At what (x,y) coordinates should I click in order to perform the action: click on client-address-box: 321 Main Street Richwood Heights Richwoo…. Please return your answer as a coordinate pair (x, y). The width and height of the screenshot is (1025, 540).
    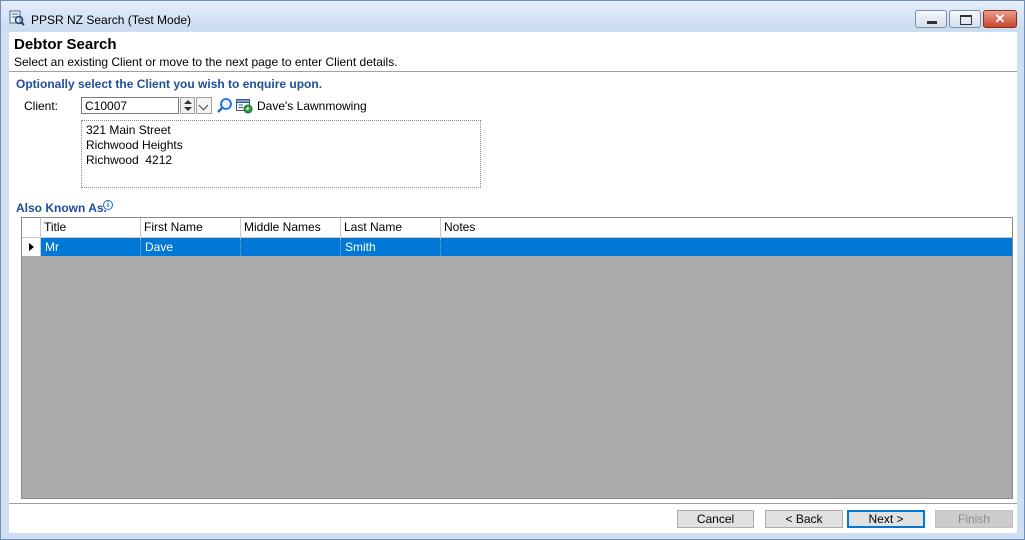
    Looking at the image, I should click on (281, 154).